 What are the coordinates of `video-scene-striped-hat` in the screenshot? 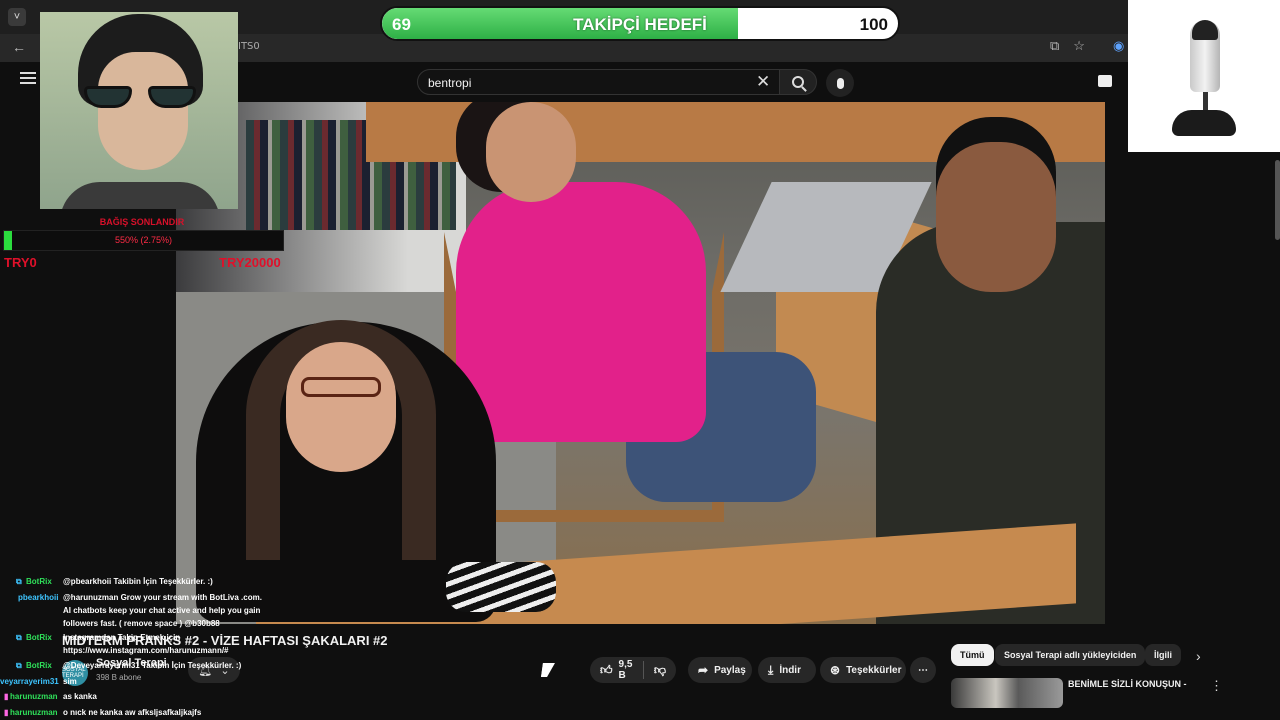 It's located at (501, 587).